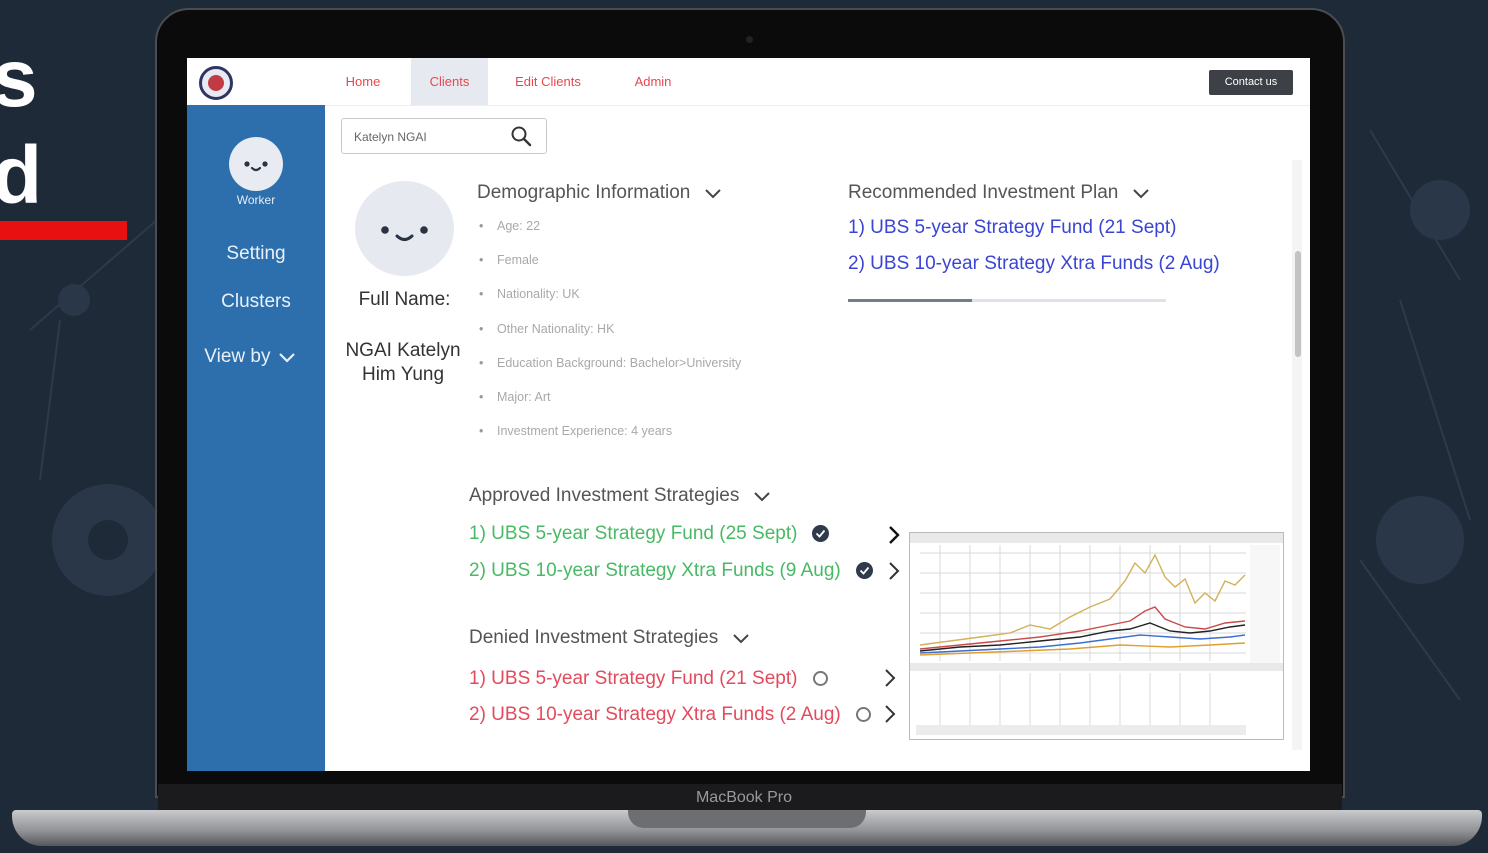 Image resolution: width=1488 pixels, height=853 pixels. What do you see at coordinates (594, 637) in the screenshot?
I see `denied-title: Denied Investment Strategies` at bounding box center [594, 637].